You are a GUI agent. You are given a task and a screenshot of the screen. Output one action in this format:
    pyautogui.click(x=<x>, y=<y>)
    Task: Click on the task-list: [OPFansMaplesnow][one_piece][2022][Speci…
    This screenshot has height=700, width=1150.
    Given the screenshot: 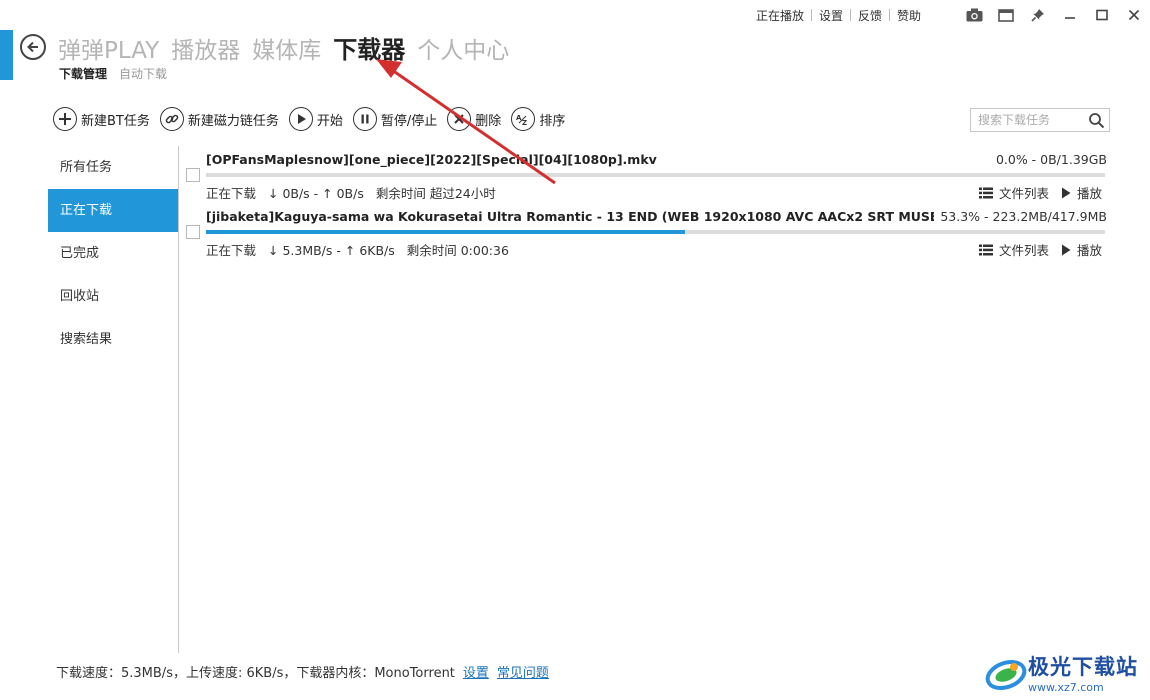 What is the action you would take?
    pyautogui.click(x=644, y=203)
    